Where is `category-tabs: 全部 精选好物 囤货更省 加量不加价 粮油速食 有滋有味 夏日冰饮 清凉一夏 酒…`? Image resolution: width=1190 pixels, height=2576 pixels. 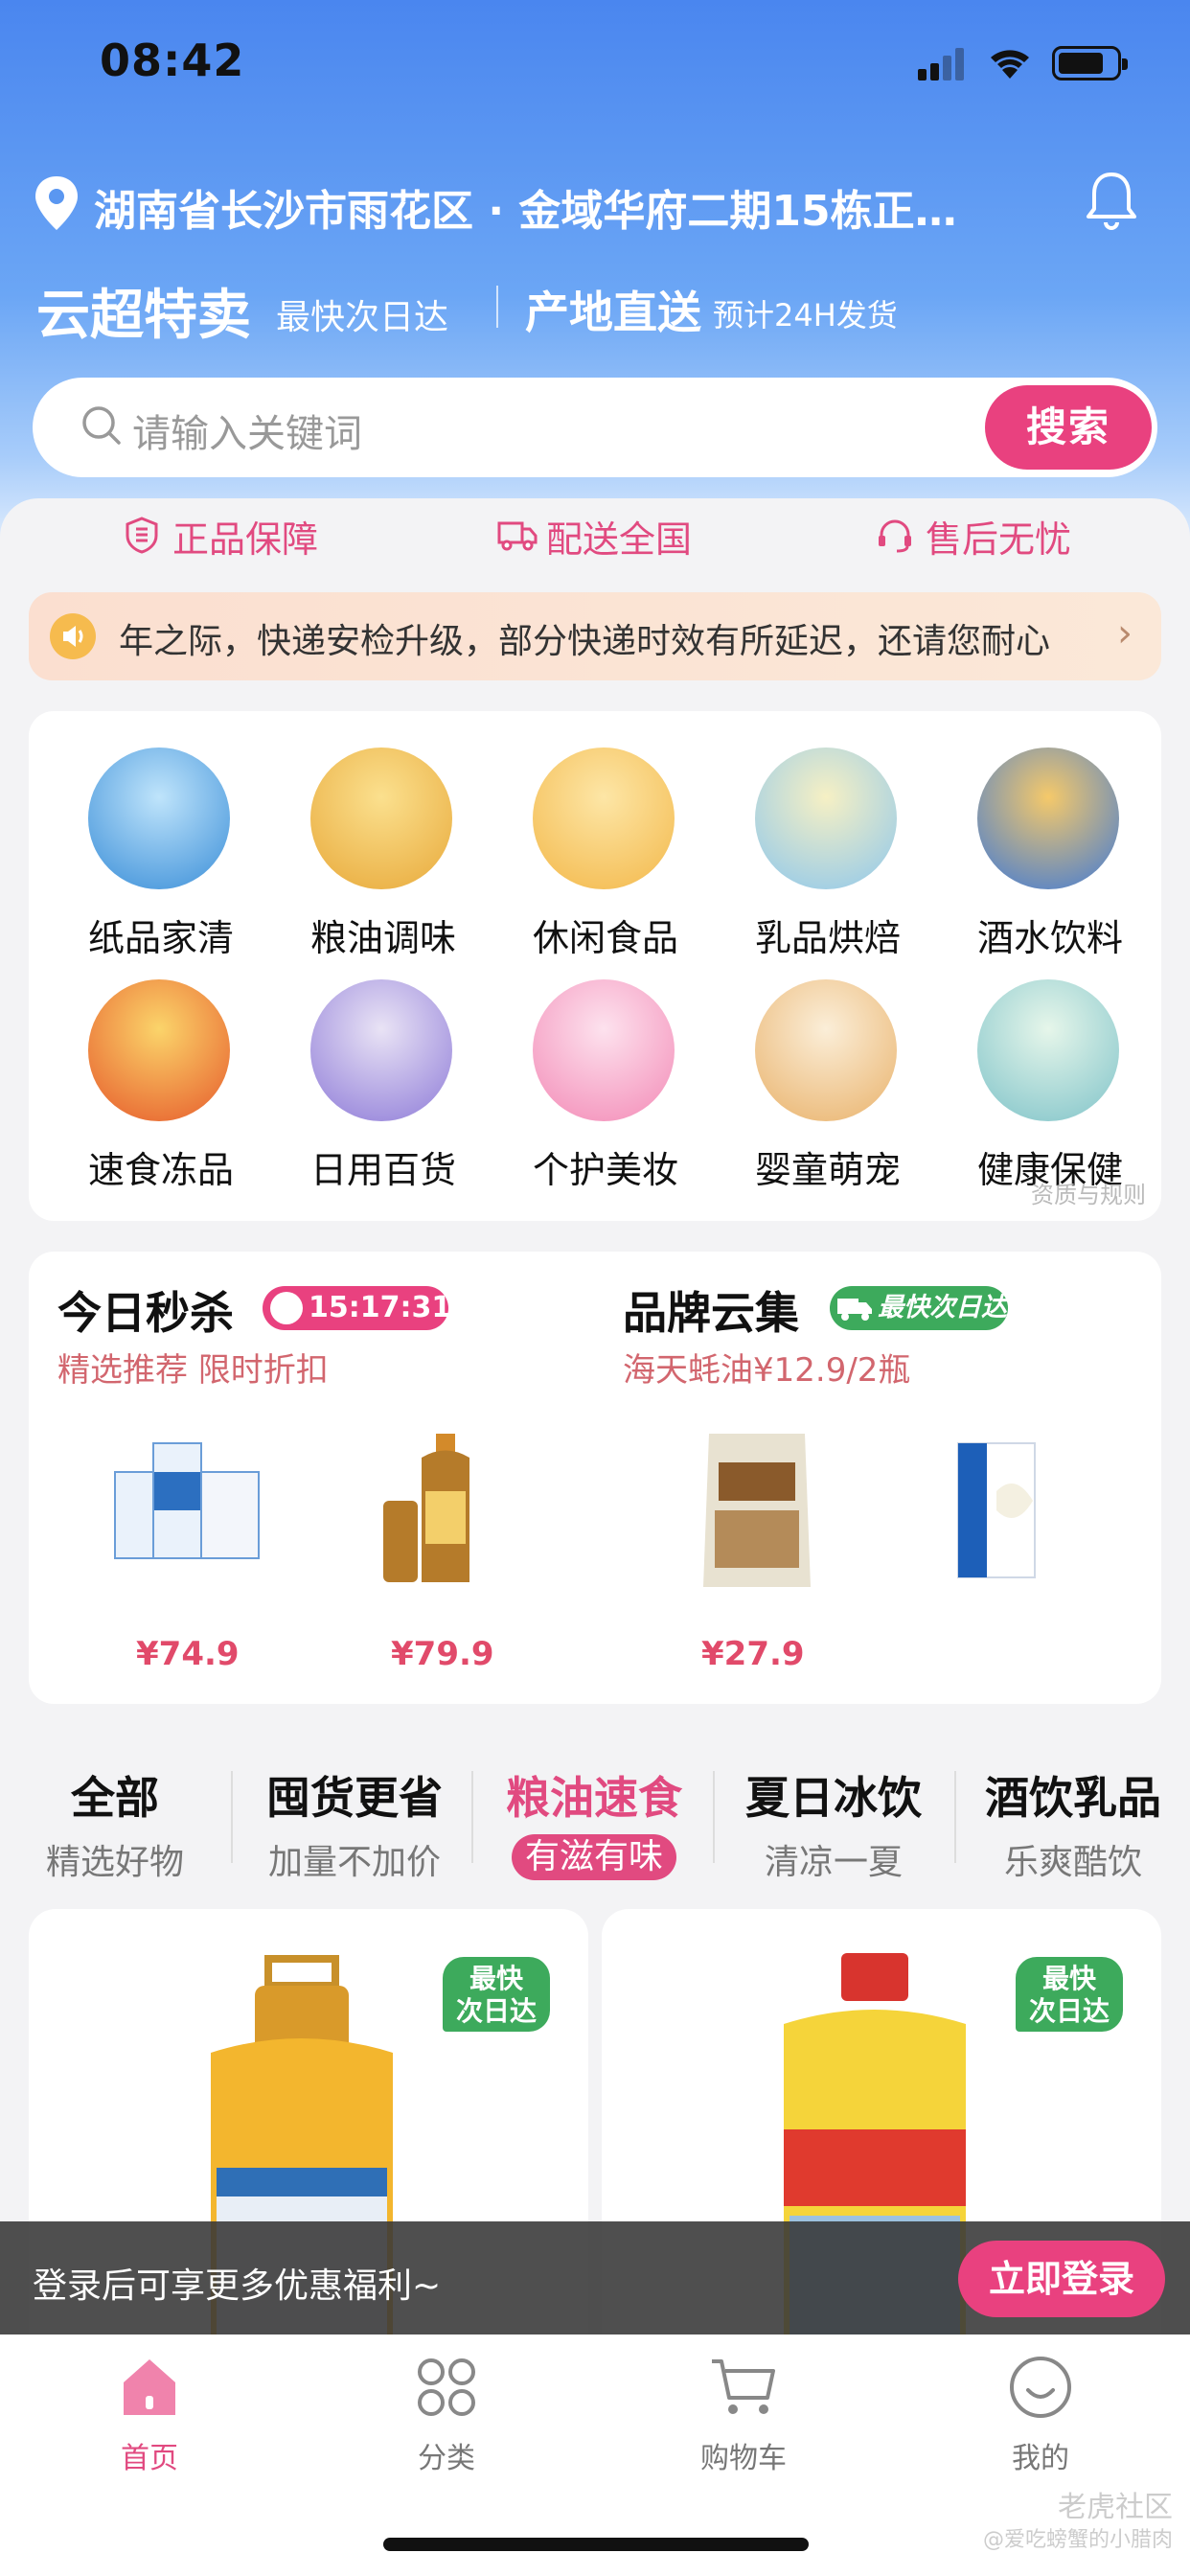 category-tabs: 全部 精选好物 囤货更省 加量不加价 粮油速食 有滋有味 夏日冰饮 清凉一夏 酒… is located at coordinates (595, 1818).